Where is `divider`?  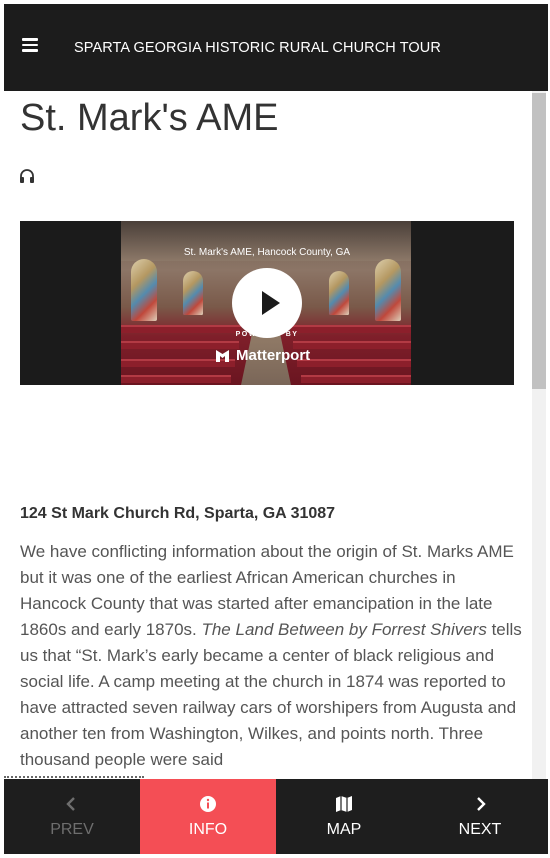
divider is located at coordinates (74, 777).